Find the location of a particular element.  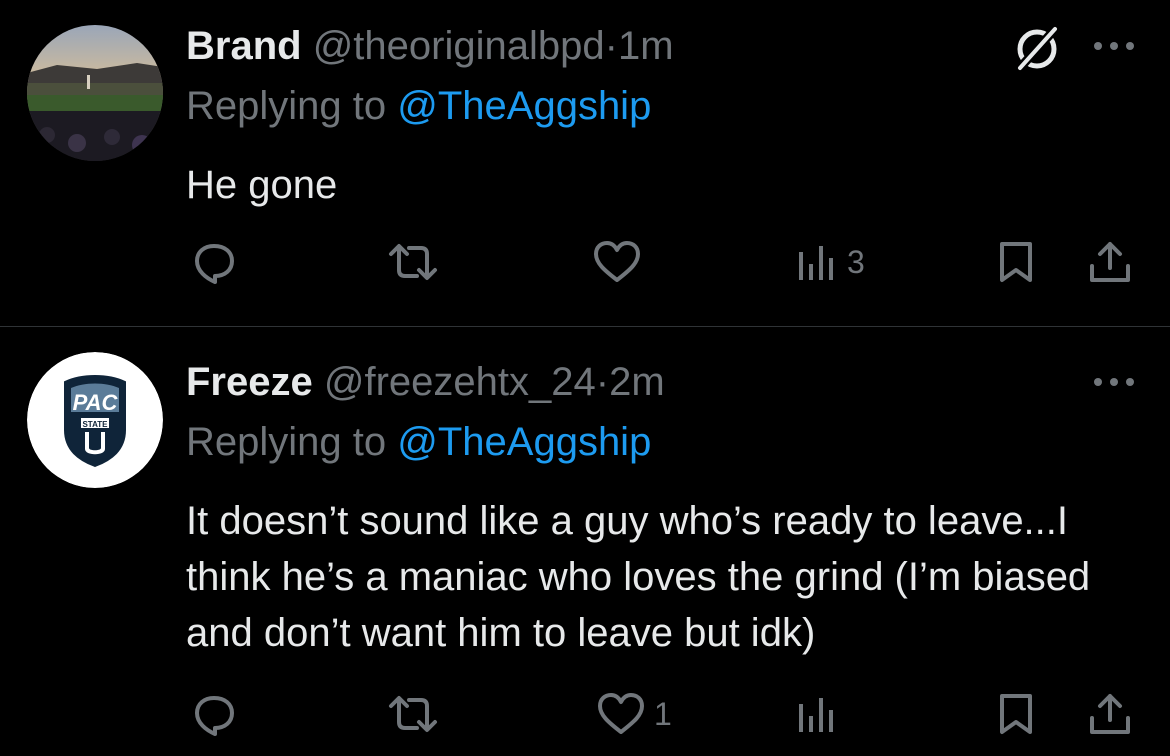

display-name: Brand is located at coordinates (244, 46).